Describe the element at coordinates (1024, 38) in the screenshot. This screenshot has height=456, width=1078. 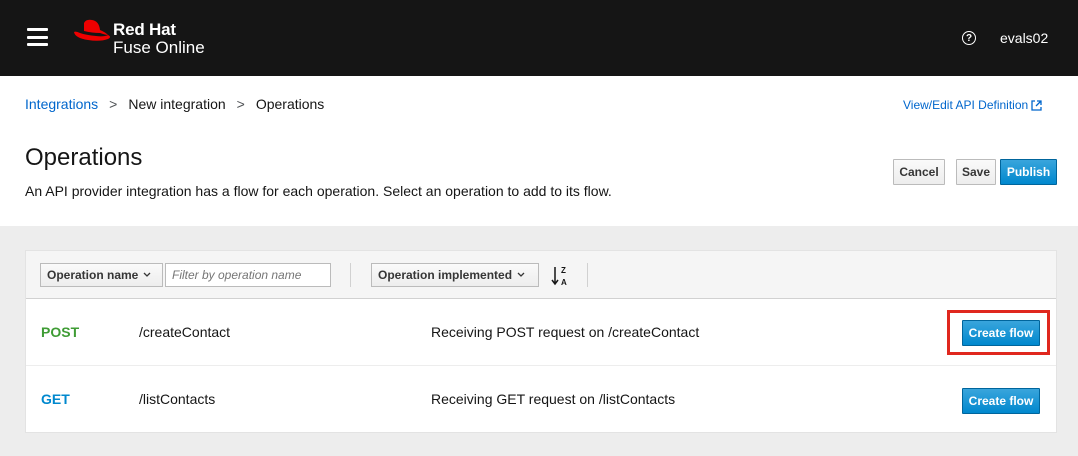
I see `user-menu: evals02` at that location.